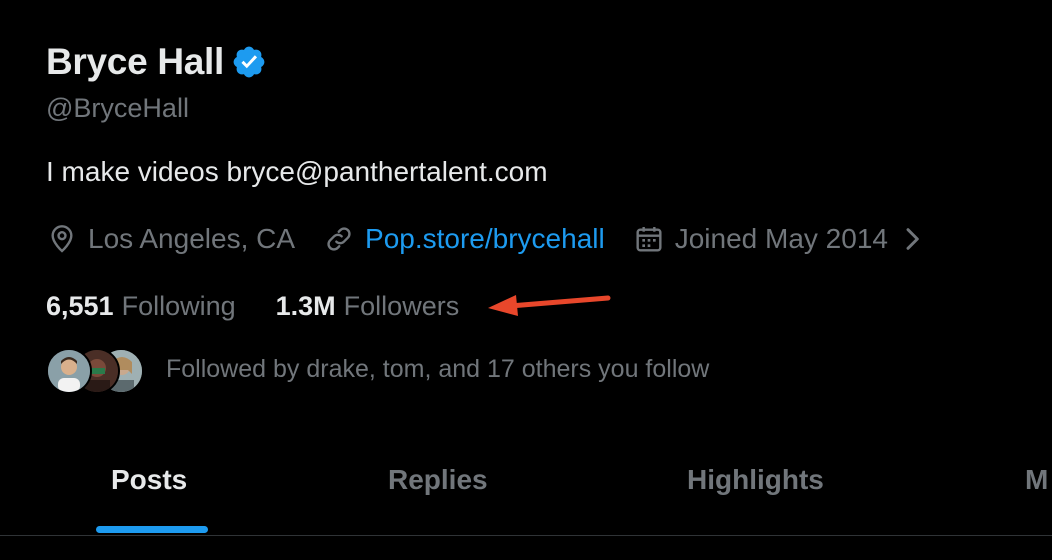 The height and width of the screenshot is (560, 1052). What do you see at coordinates (96, 370) in the screenshot?
I see `follower-avatars` at bounding box center [96, 370].